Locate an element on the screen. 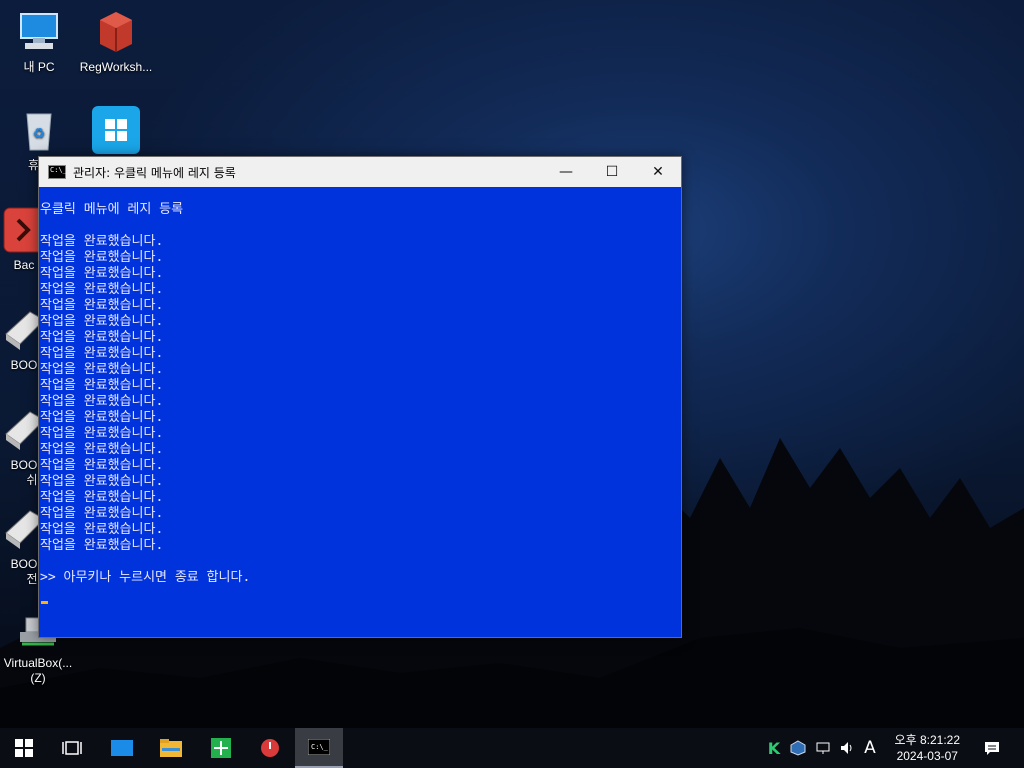 The image size is (1024, 768). clock-date: 2024-03-07 is located at coordinates (927, 756).